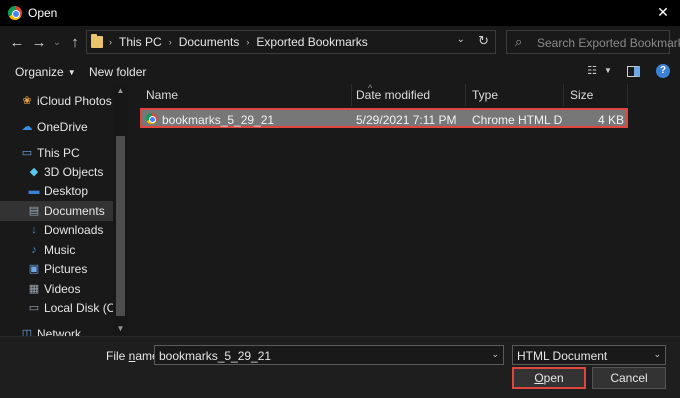 The image size is (680, 398). Describe the element at coordinates (117, 356) in the screenshot. I see `file-name-label-prefix: File` at that location.